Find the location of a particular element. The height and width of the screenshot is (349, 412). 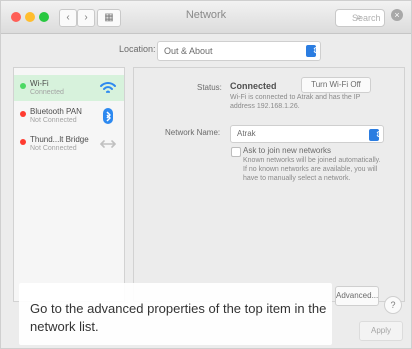

location-row: Location: Out & About ⇕ is located at coordinates (206, 51).